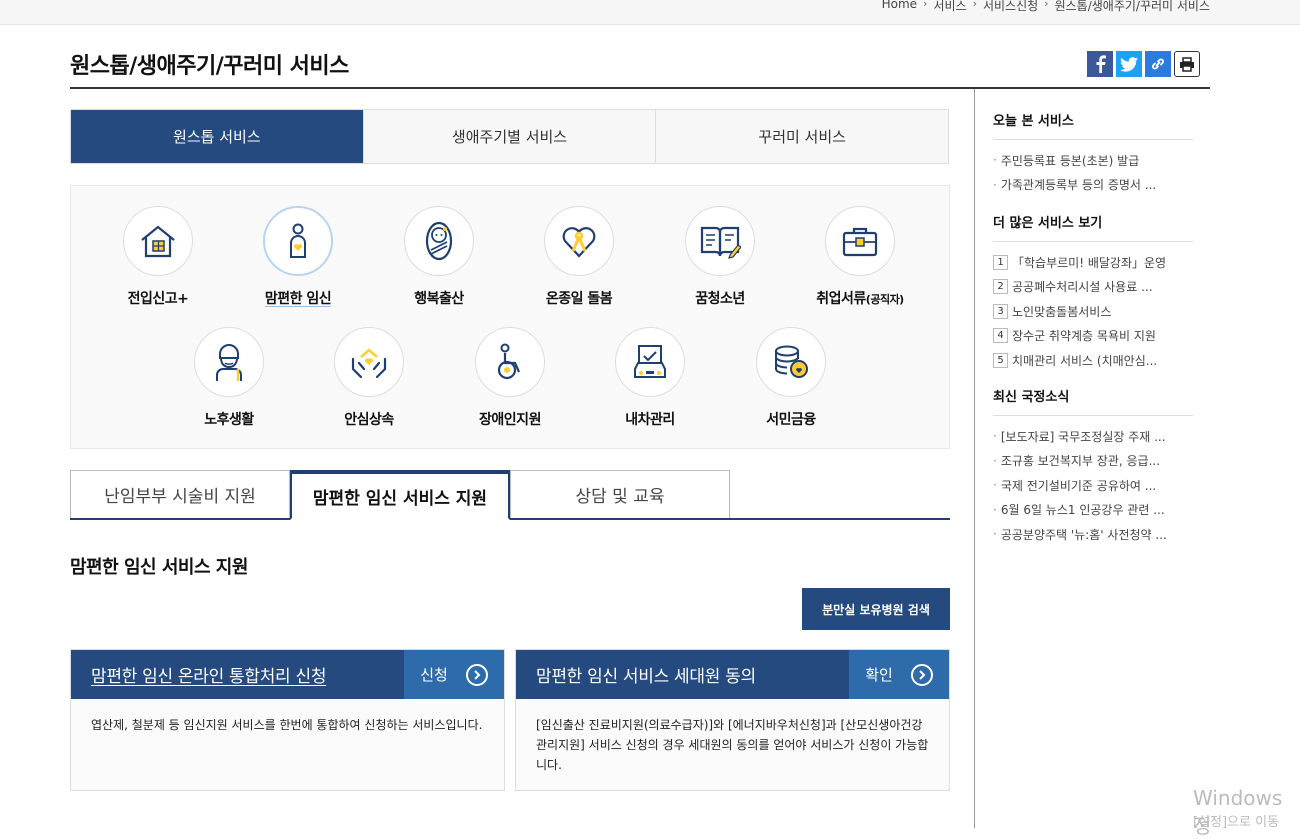 The image size is (1300, 839). What do you see at coordinates (860, 299) in the screenshot?
I see `service-label: 취업서류(공직자)` at bounding box center [860, 299].